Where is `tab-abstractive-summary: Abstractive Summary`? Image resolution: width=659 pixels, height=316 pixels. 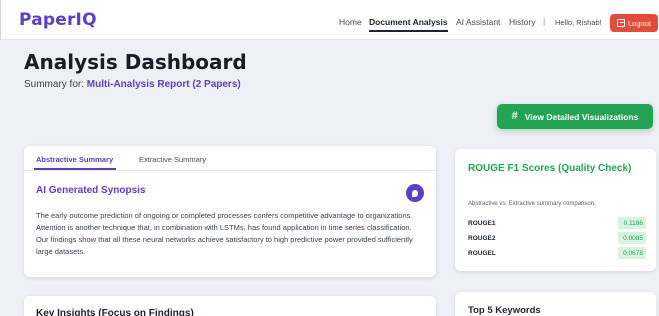 tab-abstractive-summary: Abstractive Summary is located at coordinates (74, 159).